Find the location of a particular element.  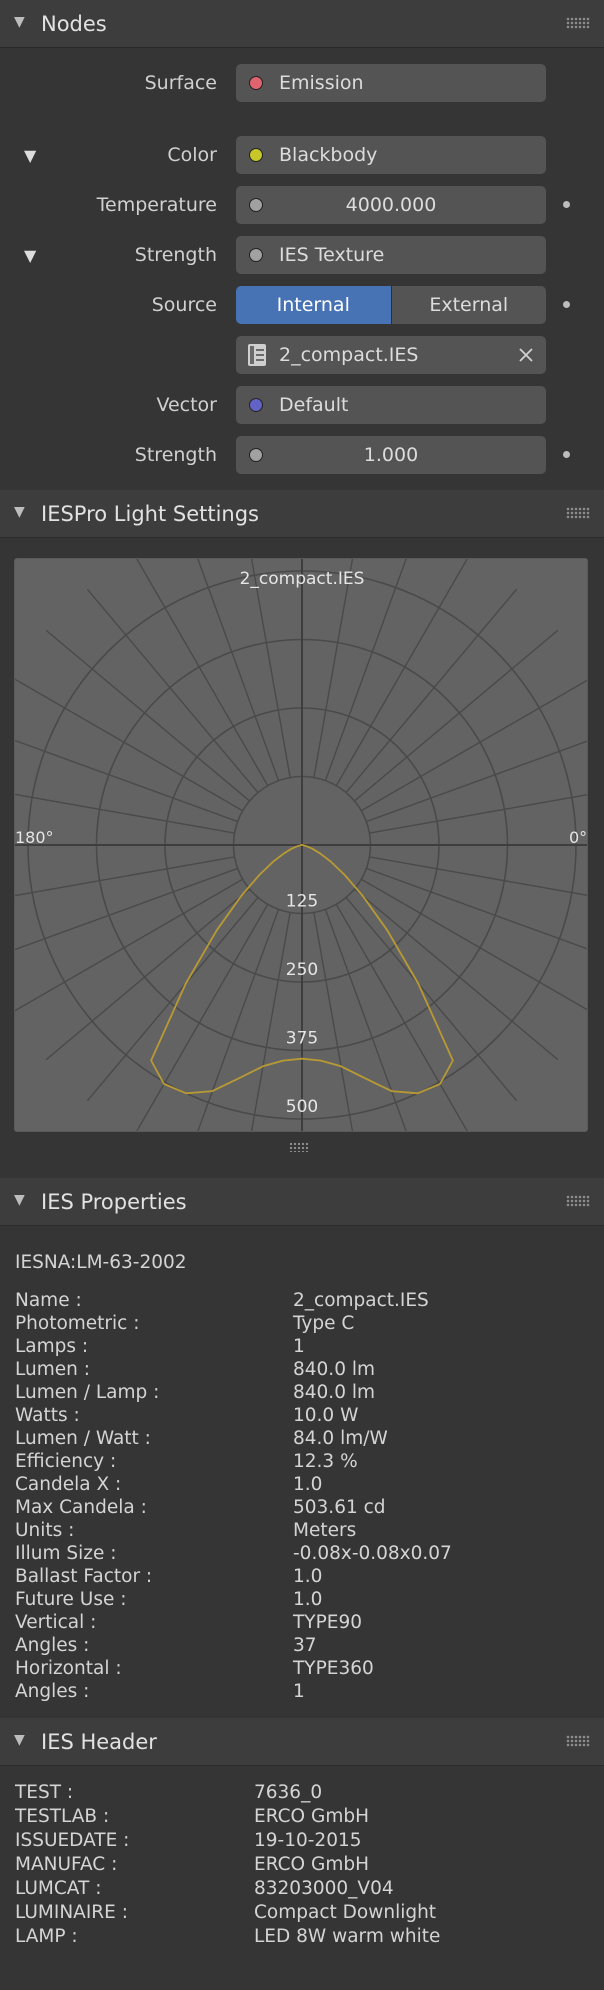

property-value: 84.0 lm/W is located at coordinates (340, 1438).